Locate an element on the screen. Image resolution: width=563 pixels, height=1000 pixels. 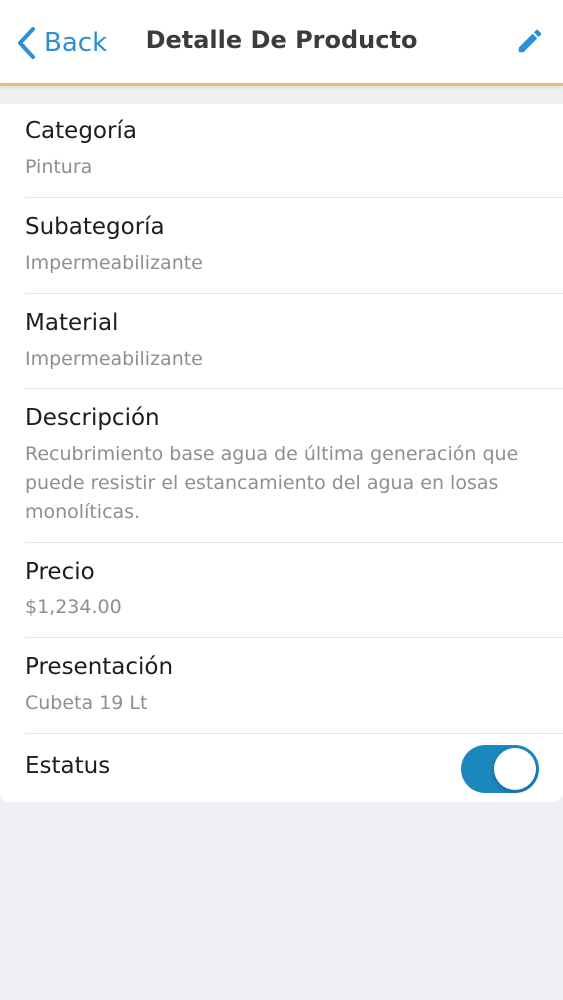
field-value: Pintura is located at coordinates (59, 167).